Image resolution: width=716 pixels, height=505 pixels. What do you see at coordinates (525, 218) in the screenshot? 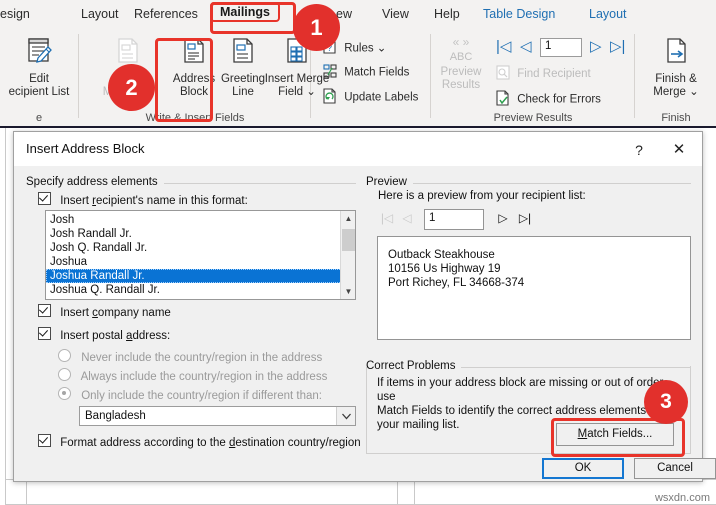
I see `preview-last-record-button: ▷|` at bounding box center [525, 218].